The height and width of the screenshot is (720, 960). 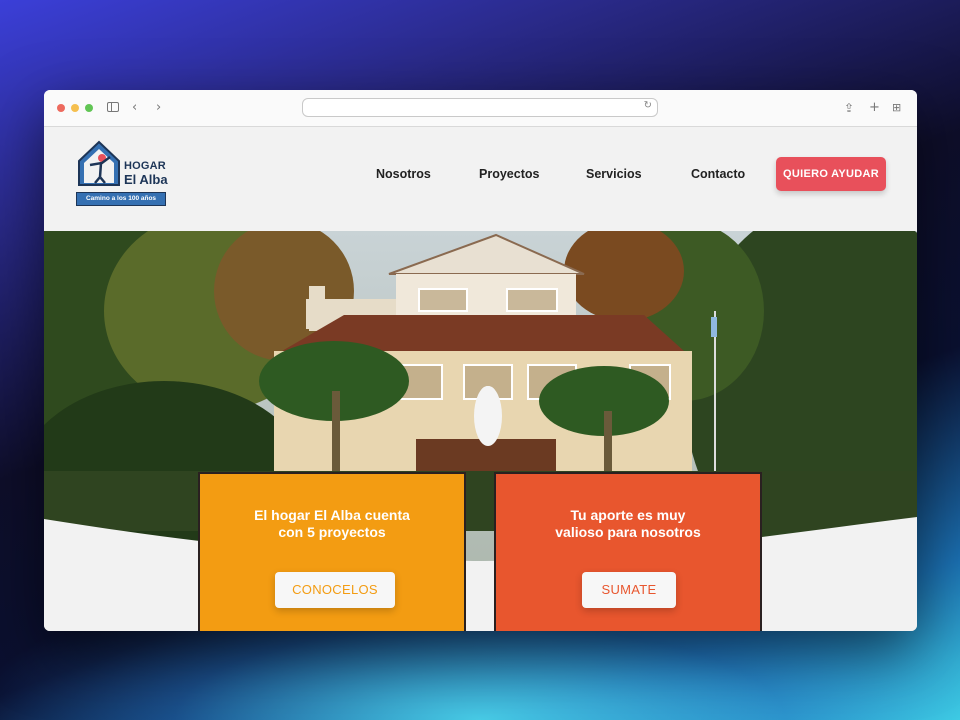 What do you see at coordinates (509, 174) in the screenshot?
I see `nav-item-proyectos: Proyectos` at bounding box center [509, 174].